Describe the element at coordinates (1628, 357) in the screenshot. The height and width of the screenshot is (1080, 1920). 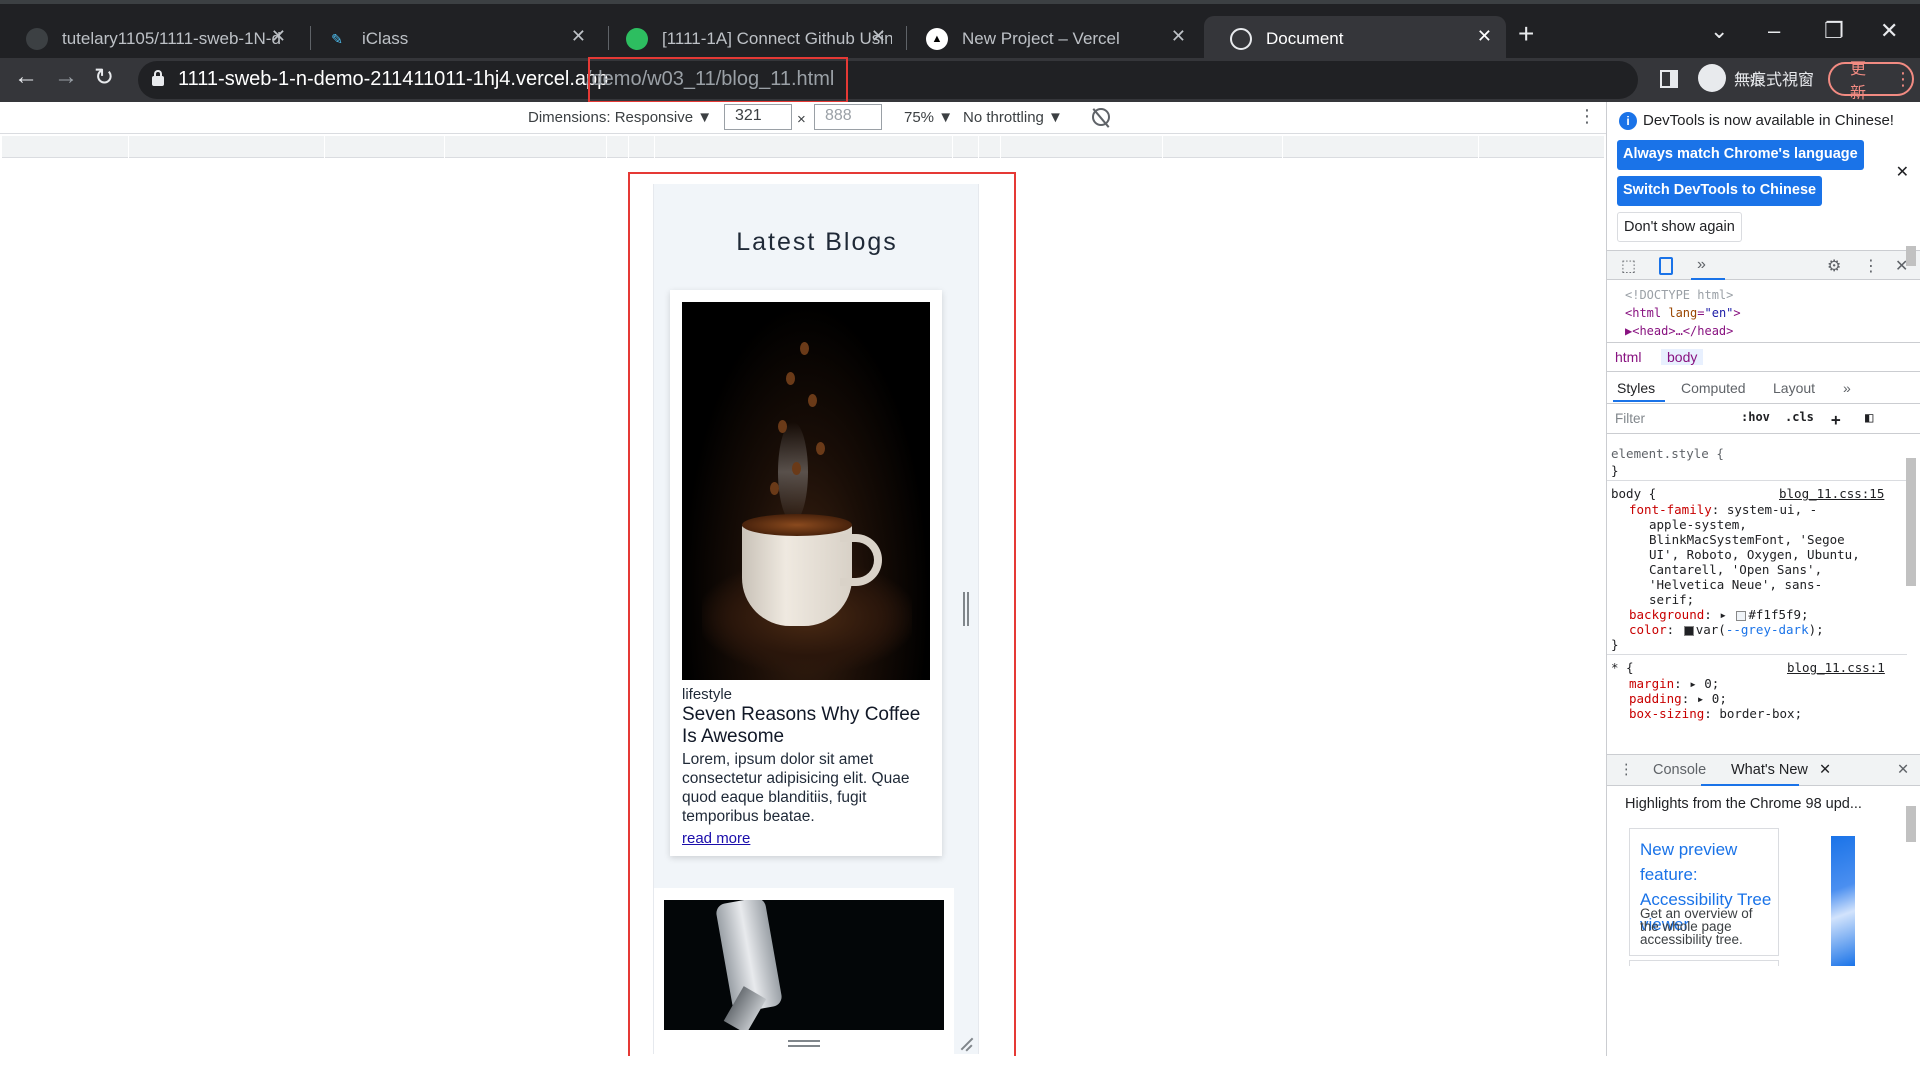
I see `crumb-html: html` at that location.